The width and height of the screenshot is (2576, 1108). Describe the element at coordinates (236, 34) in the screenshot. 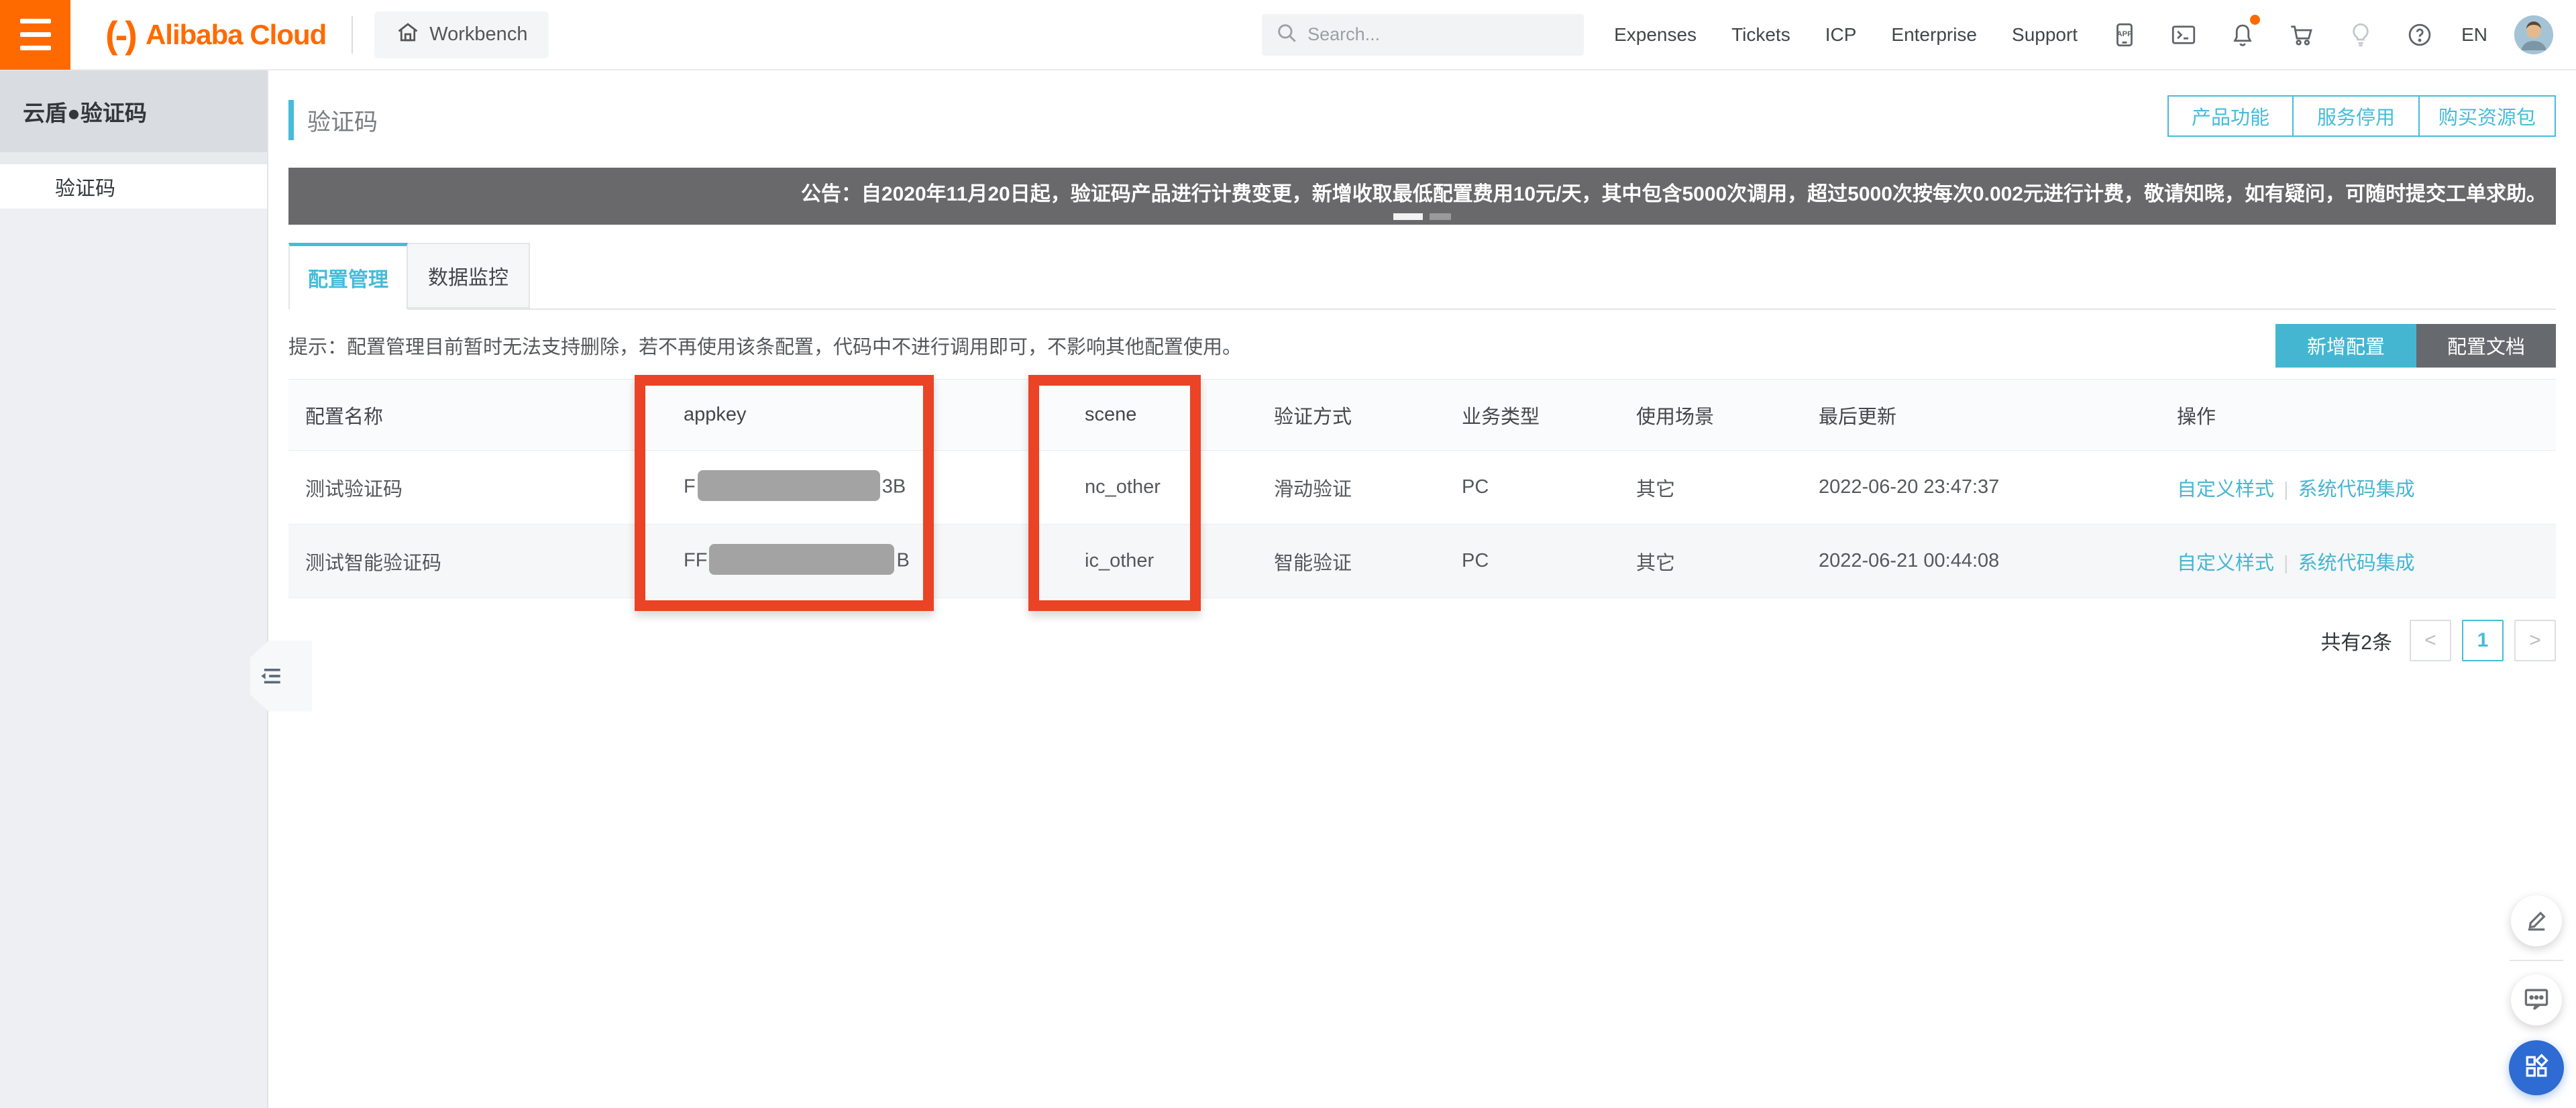

I see `logo-text: Alibaba Cloud` at that location.